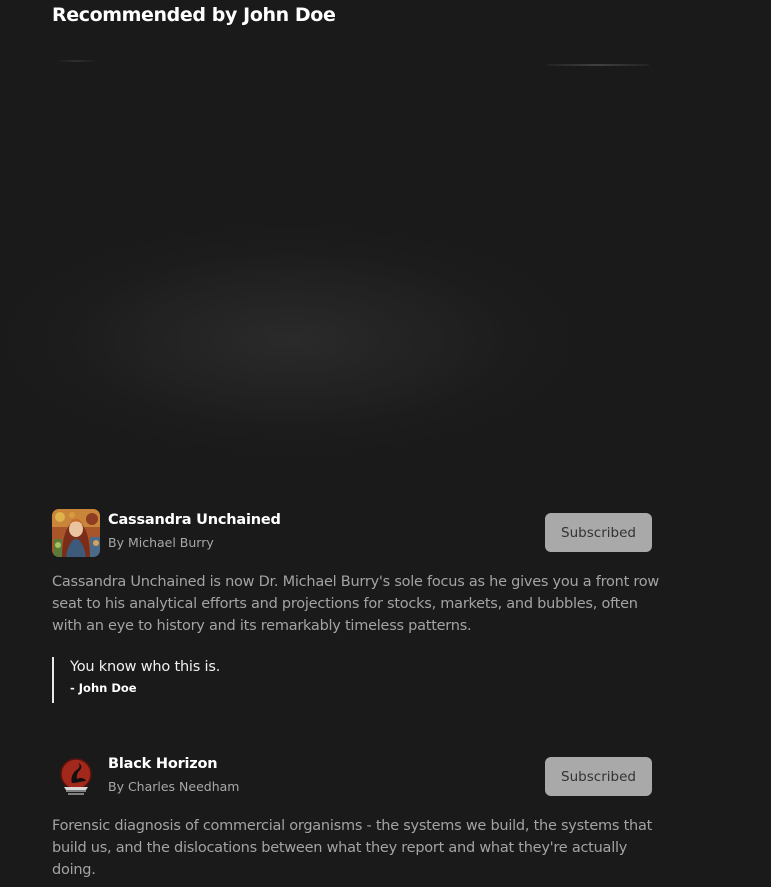  What do you see at coordinates (103, 688) in the screenshot?
I see `quote-author: - John Doe` at bounding box center [103, 688].